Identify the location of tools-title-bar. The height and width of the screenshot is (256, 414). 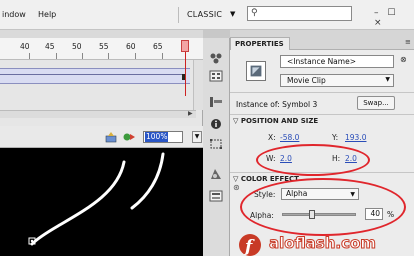
(216, 34).